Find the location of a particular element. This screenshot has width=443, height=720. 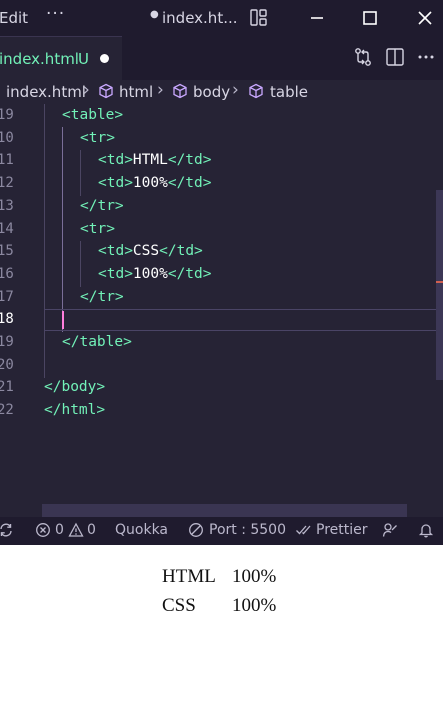

error-icon is located at coordinates (43, 530).